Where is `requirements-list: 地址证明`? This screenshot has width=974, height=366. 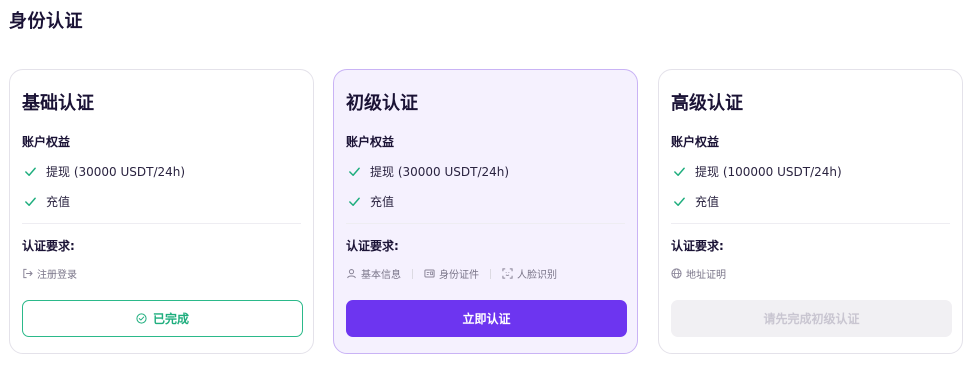 requirements-list: 地址证明 is located at coordinates (698, 273).